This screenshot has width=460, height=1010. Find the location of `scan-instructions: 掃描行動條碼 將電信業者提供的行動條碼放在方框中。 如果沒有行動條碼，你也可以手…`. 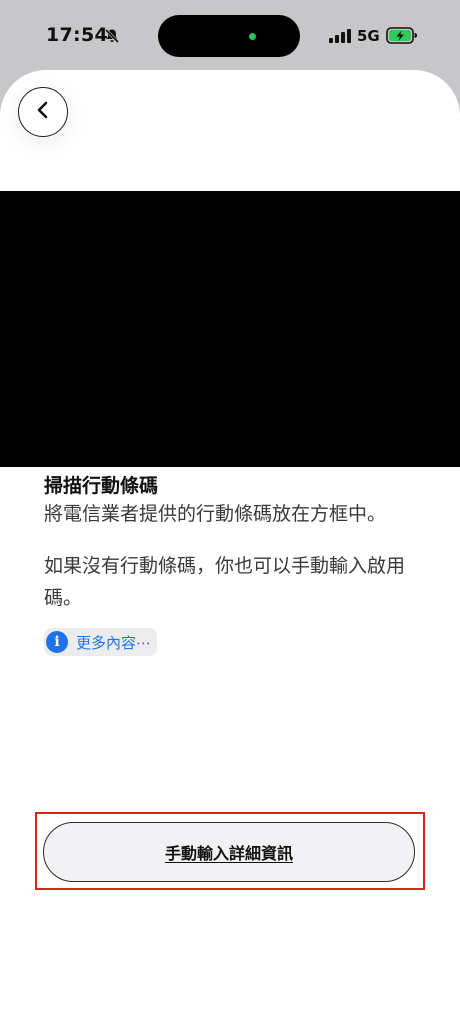

scan-instructions: 掃描行動條碼 將電信業者提供的行動條碼放在方框中。 如果沒有行動條碼，你也可以手… is located at coordinates (234, 565).